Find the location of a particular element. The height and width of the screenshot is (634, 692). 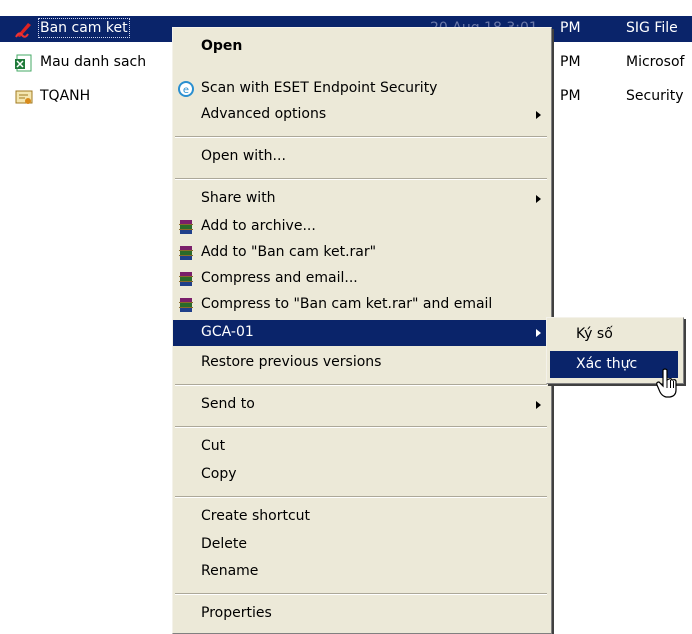

hand-pointer-cursor-icon is located at coordinates (666, 383).